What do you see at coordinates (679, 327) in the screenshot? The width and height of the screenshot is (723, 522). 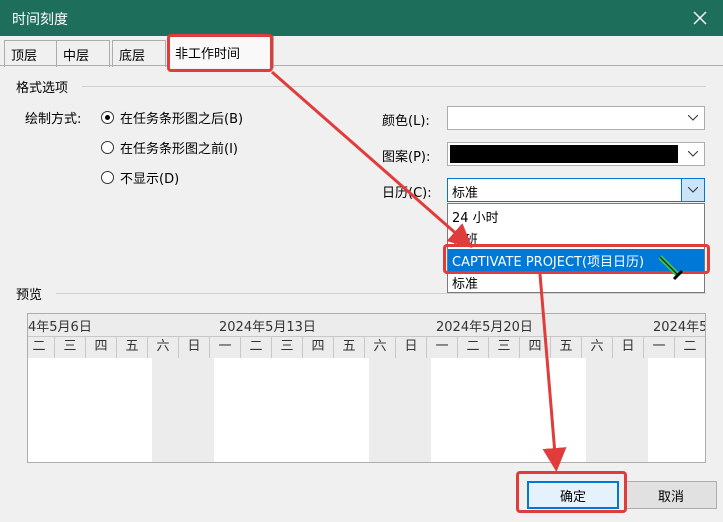 I see `preview-week-label: 2024年5` at bounding box center [679, 327].